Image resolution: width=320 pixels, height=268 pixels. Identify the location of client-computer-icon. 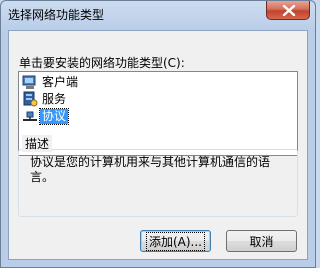
(30, 82).